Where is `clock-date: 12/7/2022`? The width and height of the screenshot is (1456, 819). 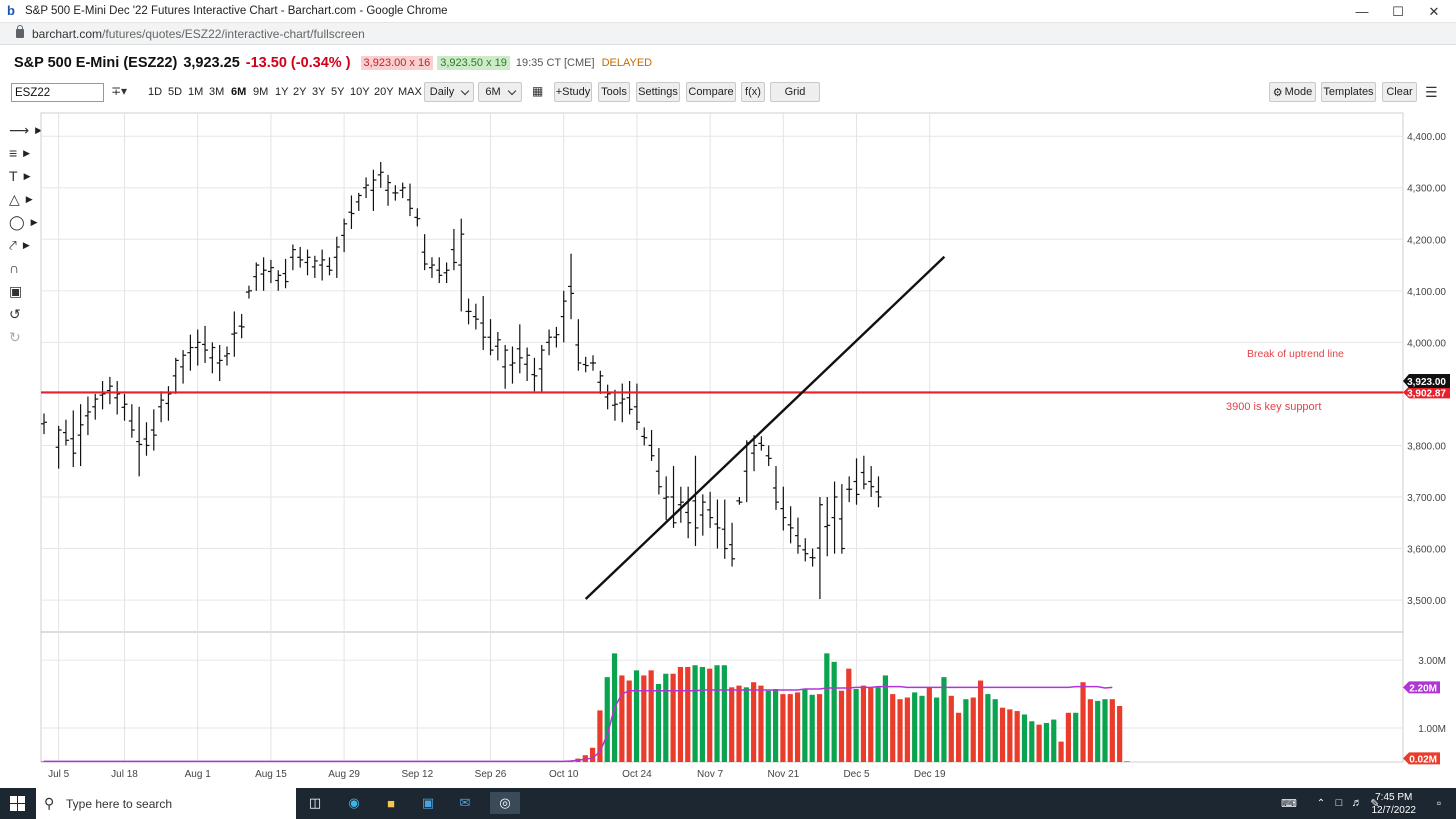
clock-date: 12/7/2022 is located at coordinates (1394, 810).